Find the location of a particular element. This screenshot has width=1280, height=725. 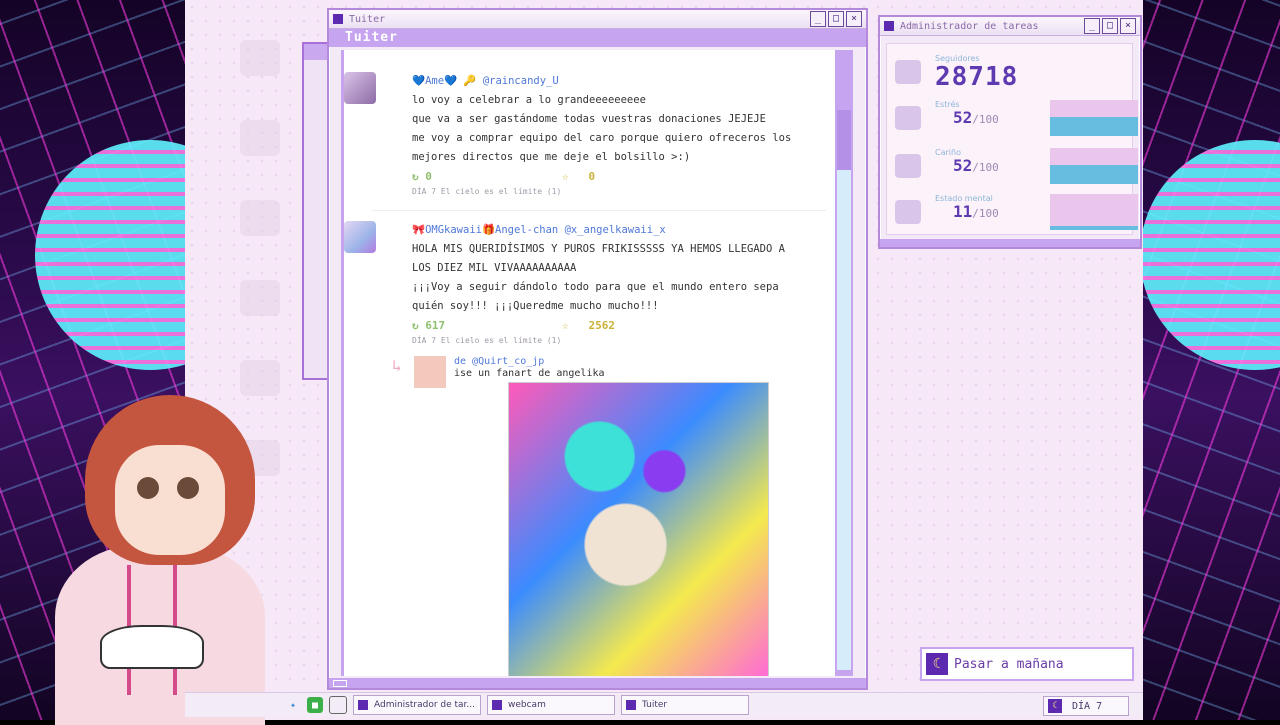

quote-avatar is located at coordinates (430, 372).